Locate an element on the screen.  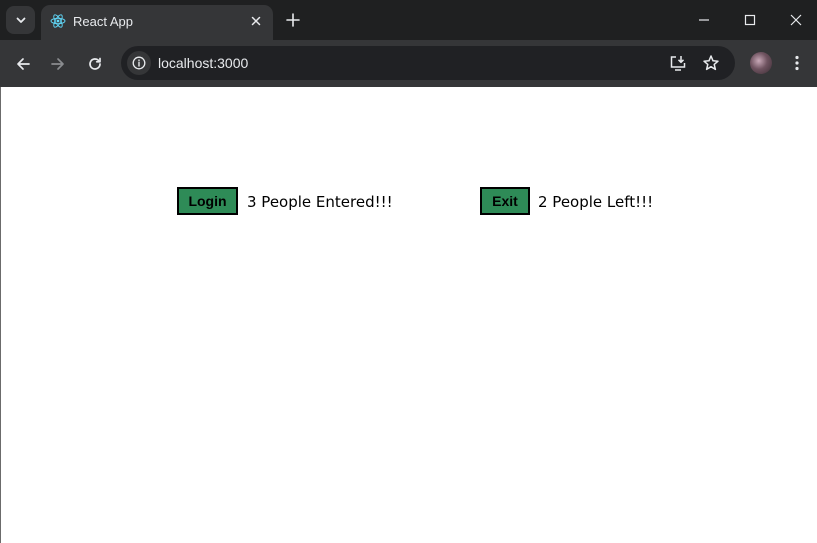
info-icon is located at coordinates (139, 63).